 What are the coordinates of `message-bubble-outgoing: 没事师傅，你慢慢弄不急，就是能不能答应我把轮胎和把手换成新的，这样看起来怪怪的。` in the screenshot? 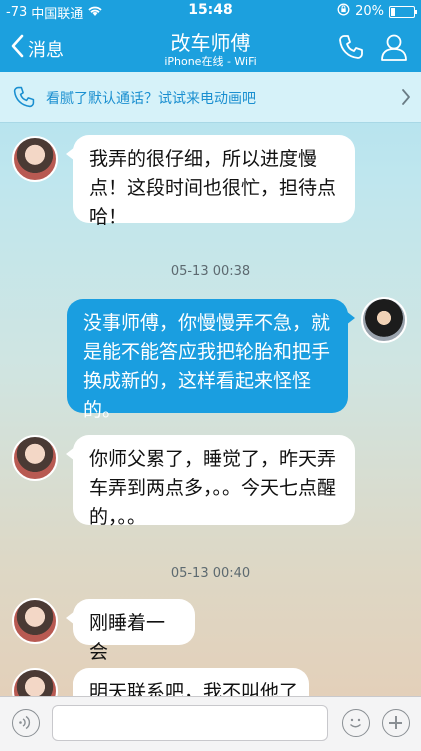 It's located at (211, 360).